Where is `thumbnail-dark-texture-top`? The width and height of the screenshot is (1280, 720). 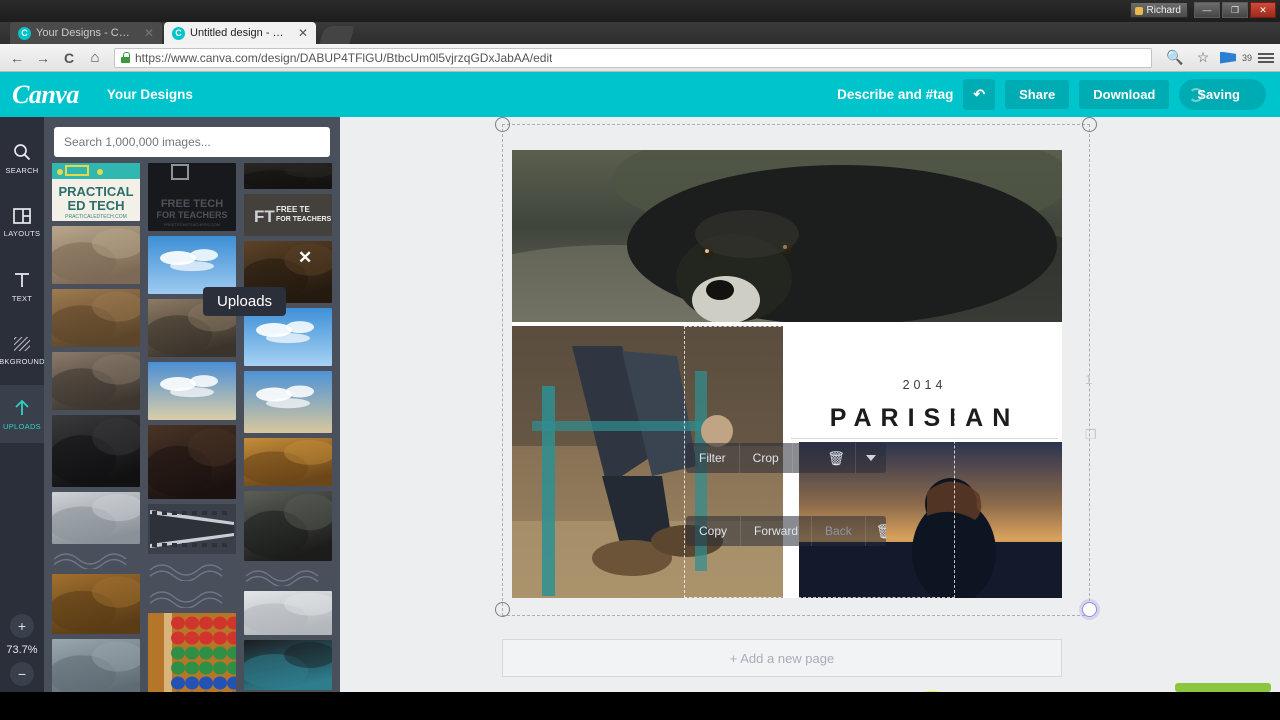 thumbnail-dark-texture-top is located at coordinates (288, 176).